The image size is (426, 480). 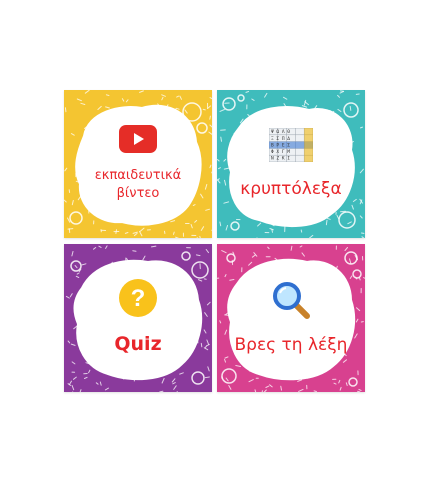 What do you see at coordinates (138, 139) in the screenshot?
I see `youtube-play-icon` at bounding box center [138, 139].